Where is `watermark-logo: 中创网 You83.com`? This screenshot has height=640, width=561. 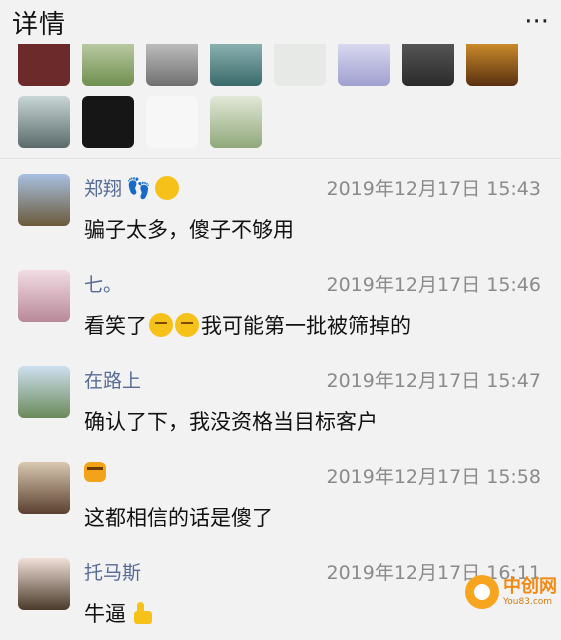
watermark-logo: 中创网 You83.com is located at coordinates (511, 592).